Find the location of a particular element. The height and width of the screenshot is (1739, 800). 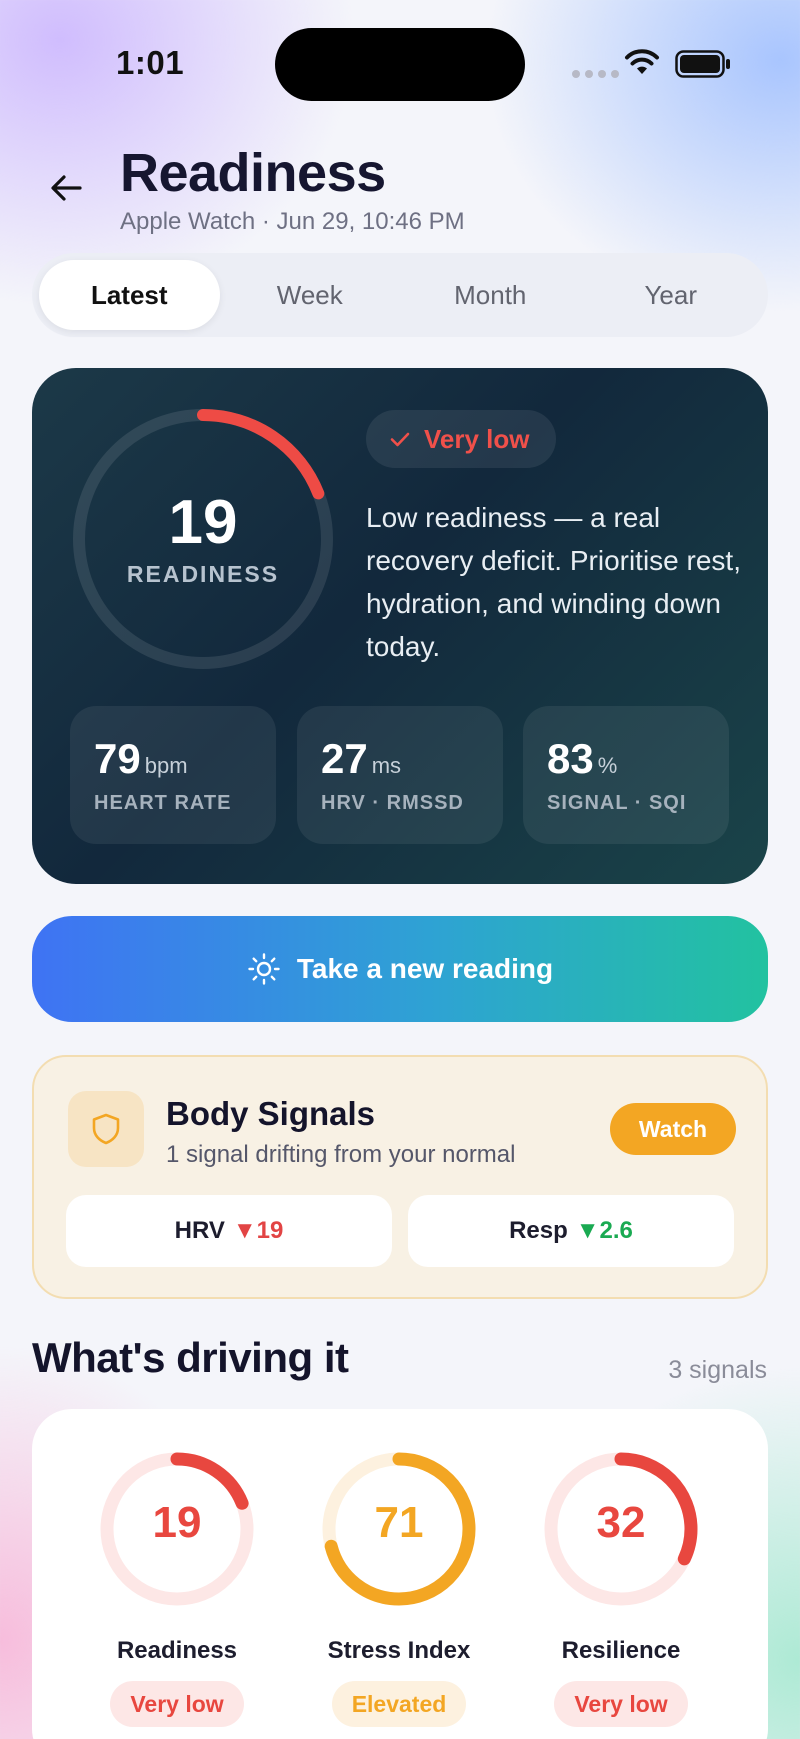

driver-value: 71 is located at coordinates (399, 1522).